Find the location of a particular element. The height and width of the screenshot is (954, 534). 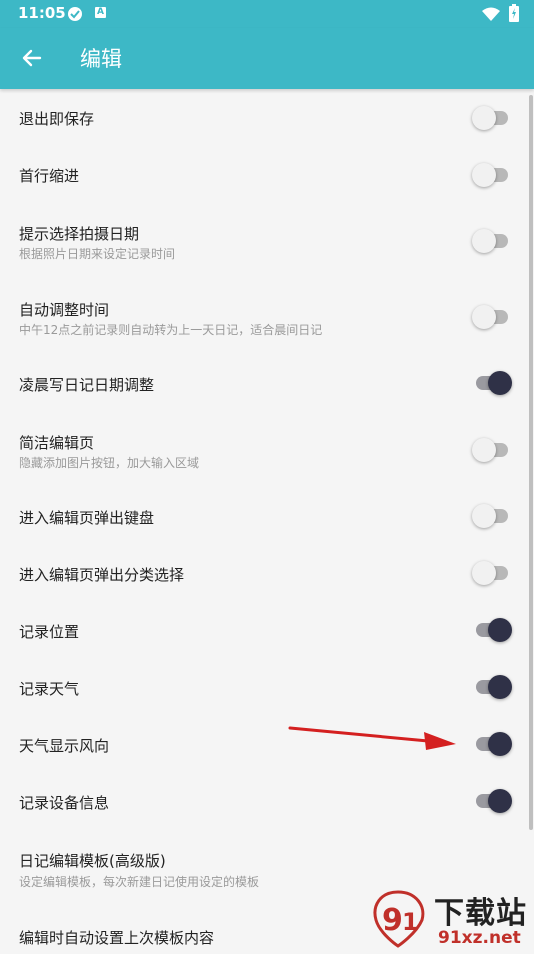

setting-title: 天气显示风向 is located at coordinates (64, 746).